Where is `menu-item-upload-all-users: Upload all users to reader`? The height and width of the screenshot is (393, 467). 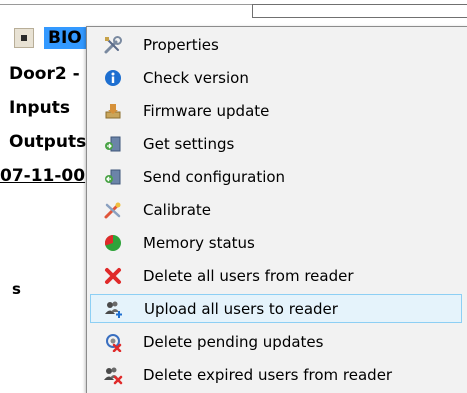 menu-item-upload-all-users: Upload all users to reader is located at coordinates (276, 308).